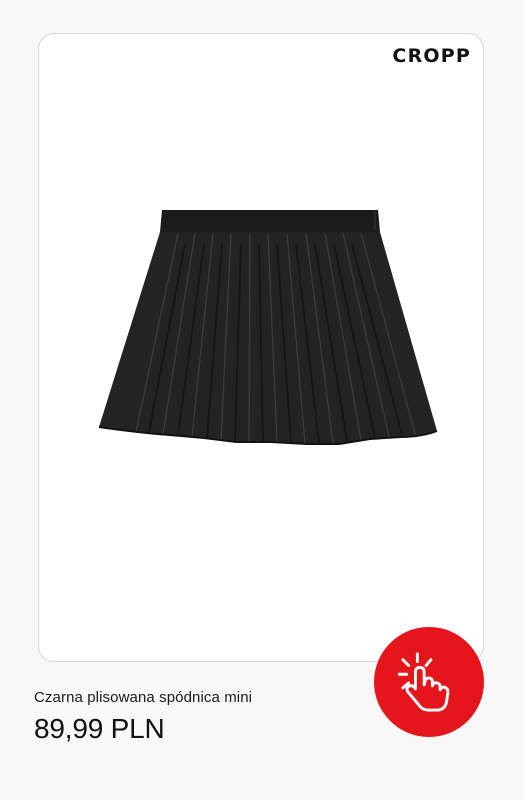 This screenshot has width=524, height=800. What do you see at coordinates (424, 682) in the screenshot?
I see `tap-hand-icon` at bounding box center [424, 682].